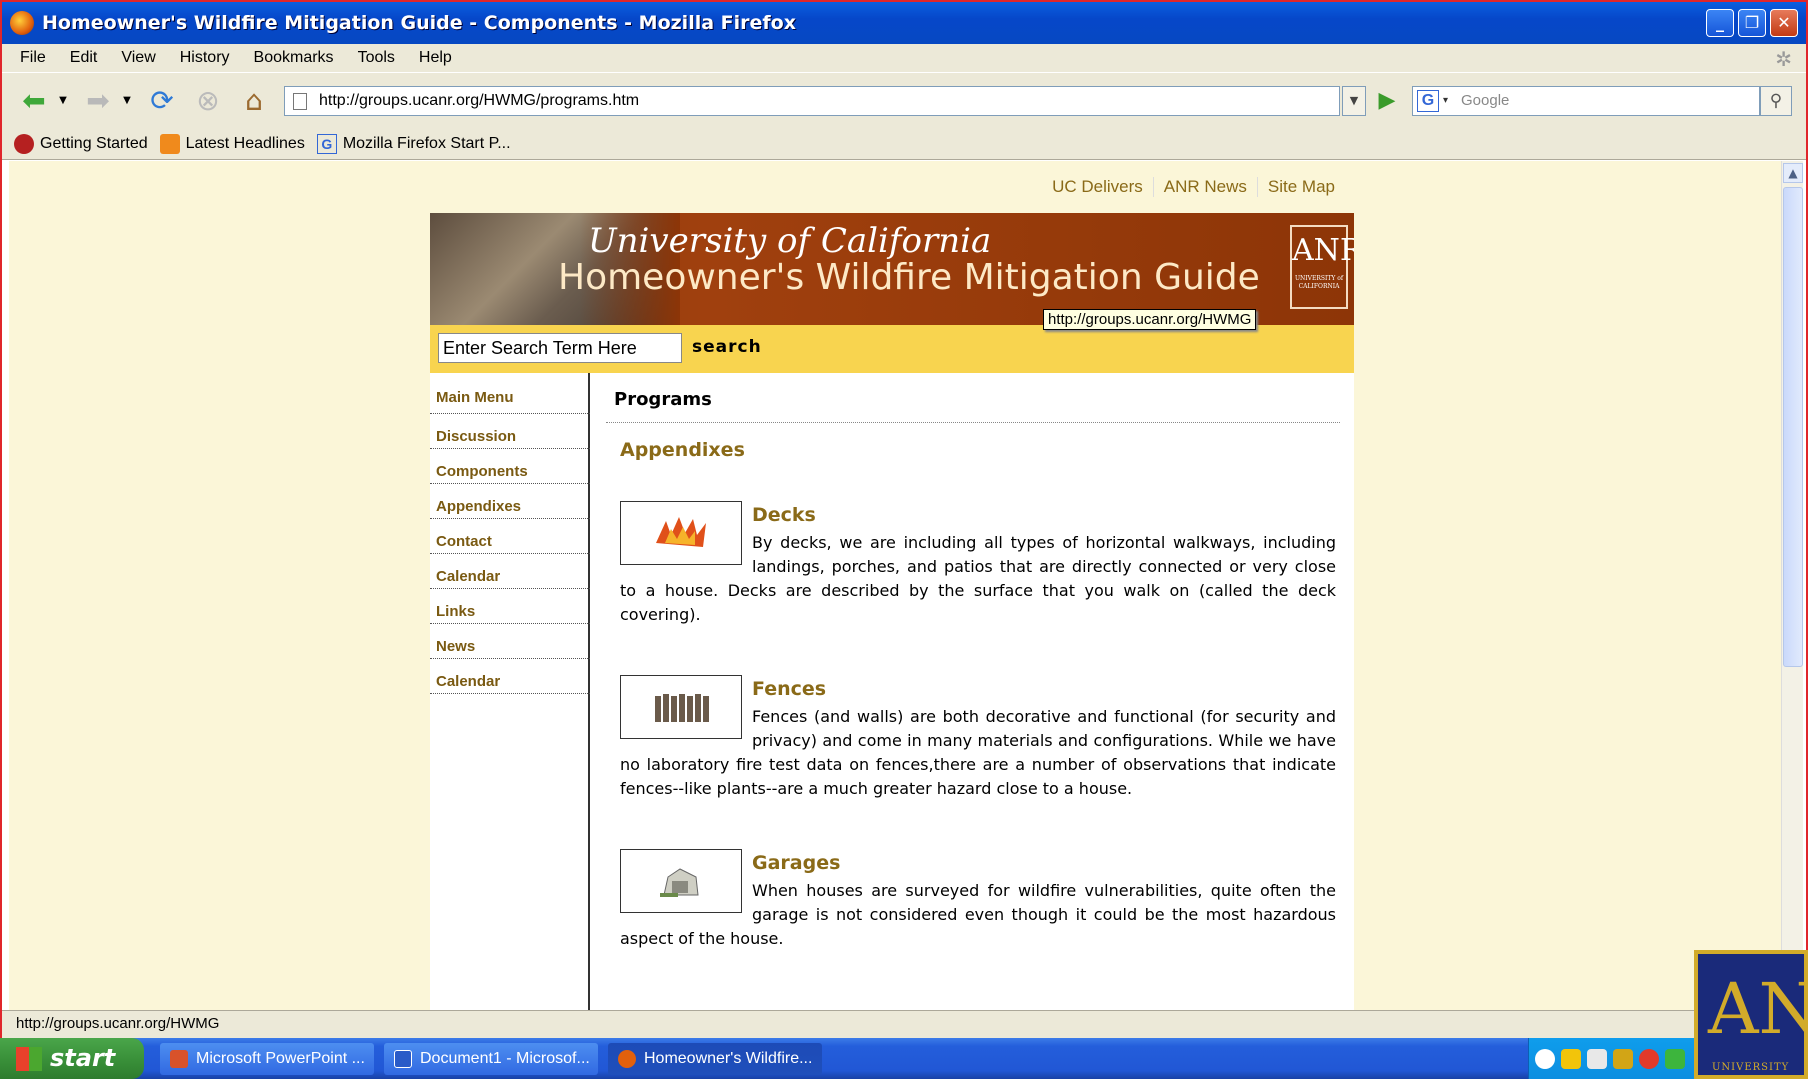  I want to click on magnifier-icon: ⚲, so click(1776, 101).